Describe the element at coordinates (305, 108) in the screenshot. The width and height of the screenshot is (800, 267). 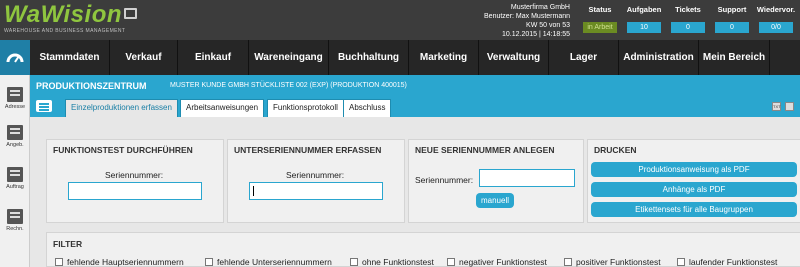
I see `tab-funktionsprotokoll: Funktionsprotokoll` at that location.